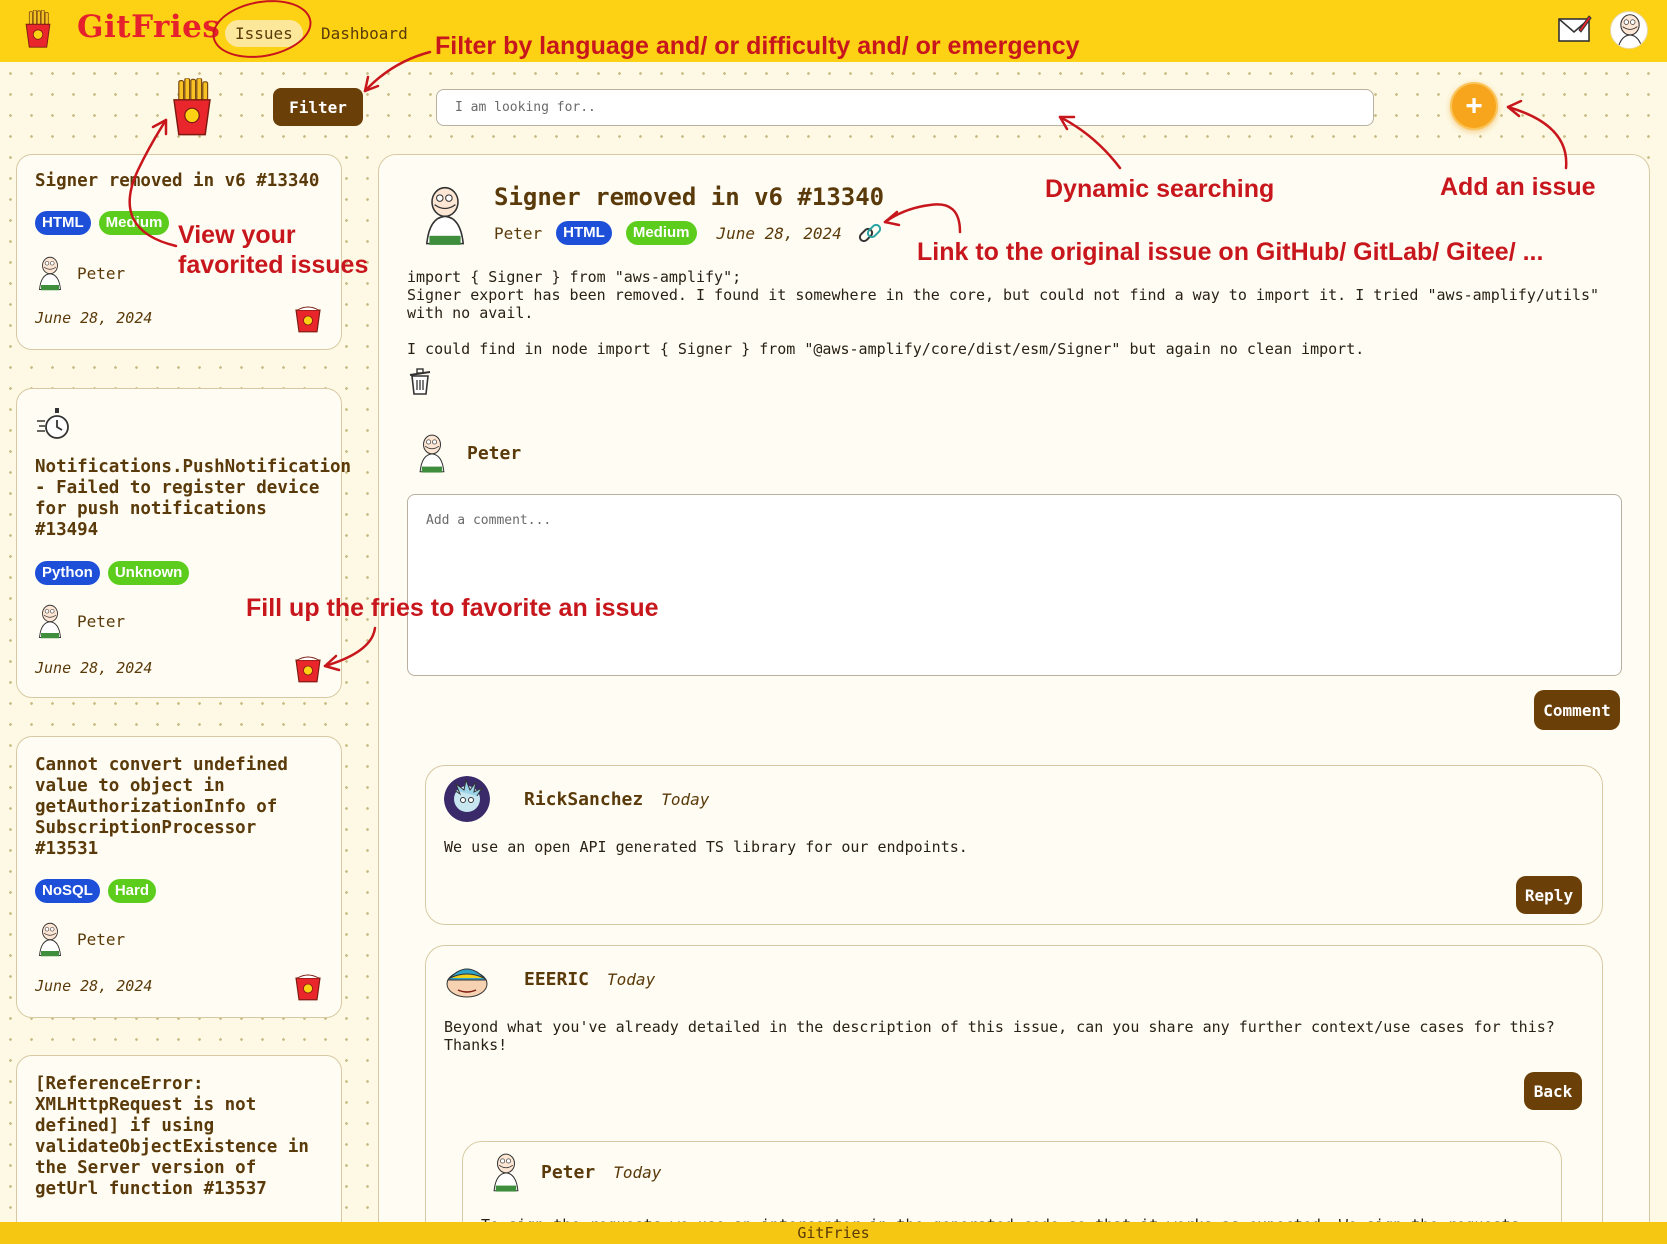 The width and height of the screenshot is (1667, 1244). Describe the element at coordinates (364, 33) in the screenshot. I see `nav-tab-dashboard: Dashboard` at that location.